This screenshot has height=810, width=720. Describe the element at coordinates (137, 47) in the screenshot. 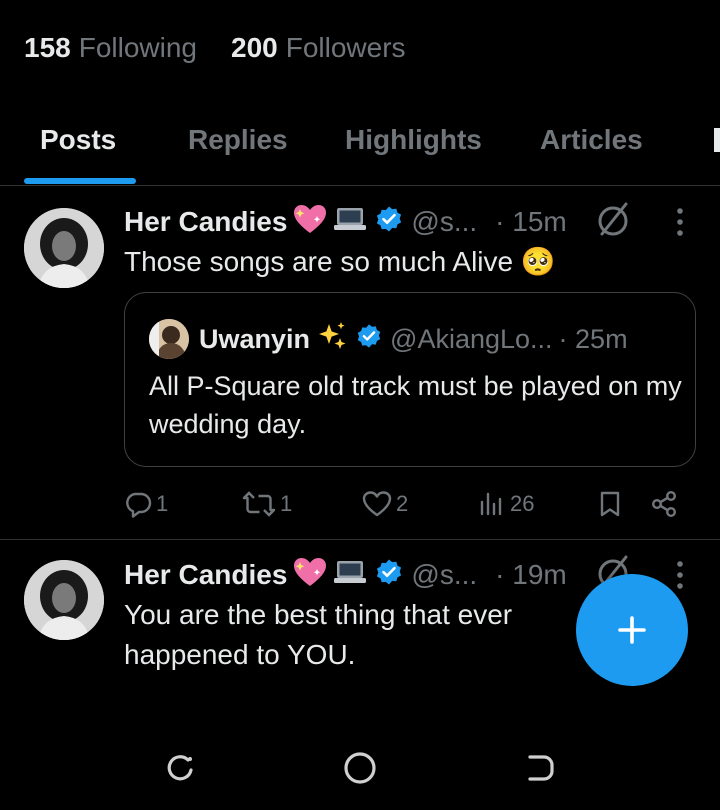

I see `following-label: Following` at that location.